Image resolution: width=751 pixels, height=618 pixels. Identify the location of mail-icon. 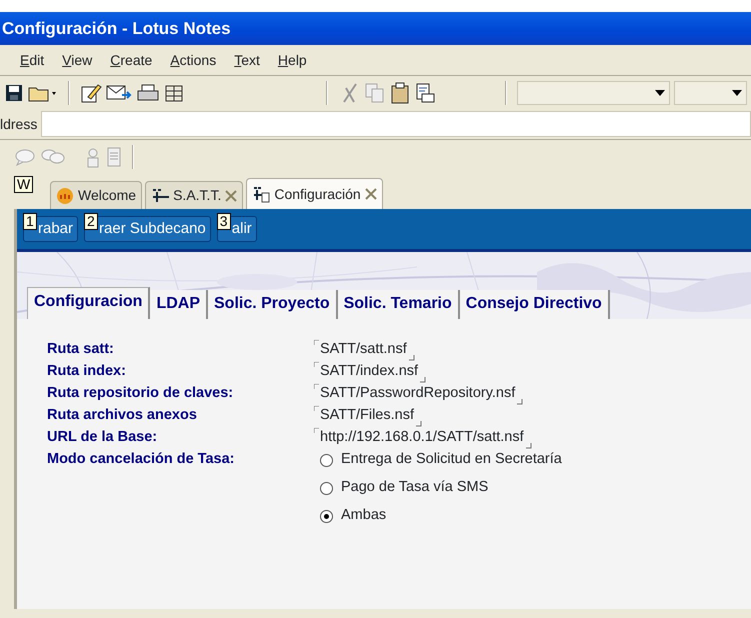
(119, 92).